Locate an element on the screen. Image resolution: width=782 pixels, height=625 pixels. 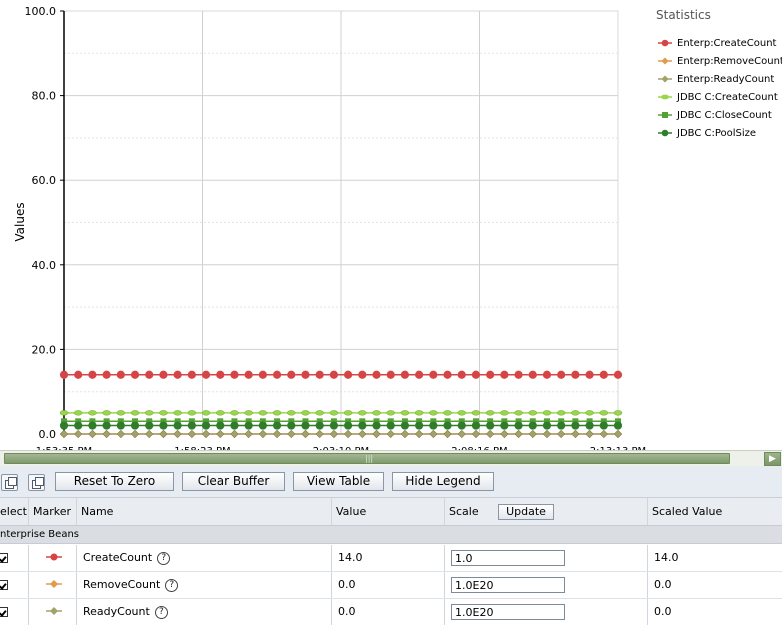
column-header-value: Value is located at coordinates (388, 511).